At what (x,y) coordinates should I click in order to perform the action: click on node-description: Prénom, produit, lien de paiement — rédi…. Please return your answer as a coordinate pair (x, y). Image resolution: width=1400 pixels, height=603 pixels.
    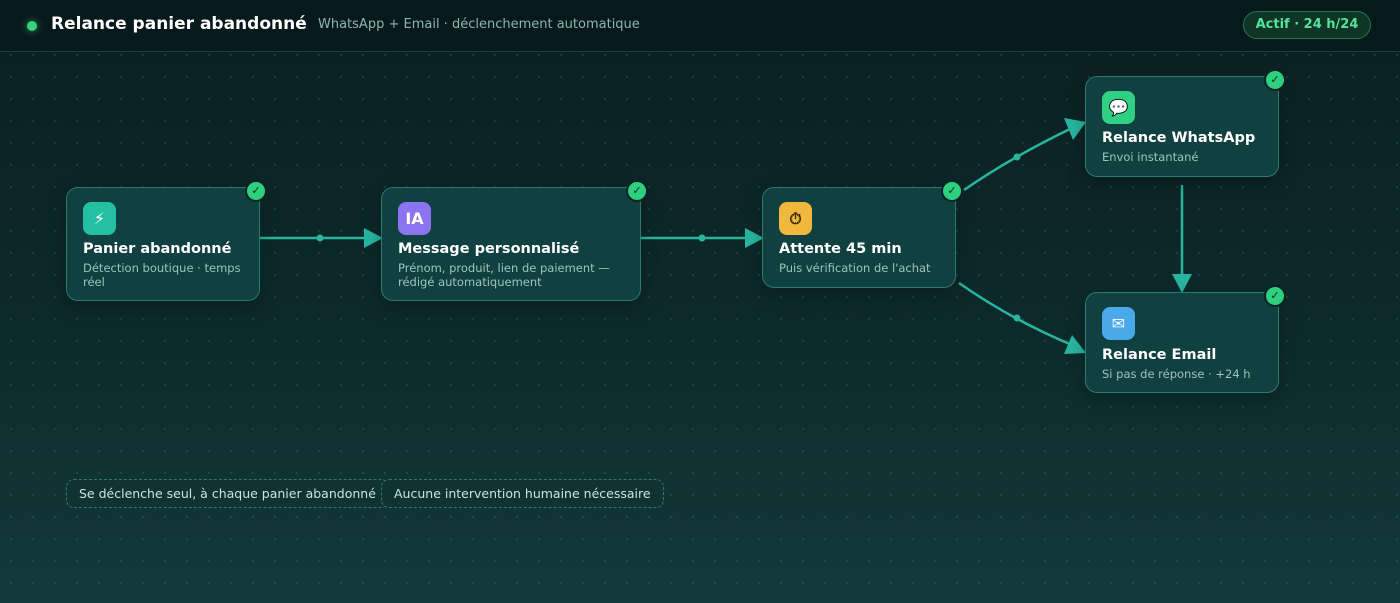
    Looking at the image, I should click on (504, 275).